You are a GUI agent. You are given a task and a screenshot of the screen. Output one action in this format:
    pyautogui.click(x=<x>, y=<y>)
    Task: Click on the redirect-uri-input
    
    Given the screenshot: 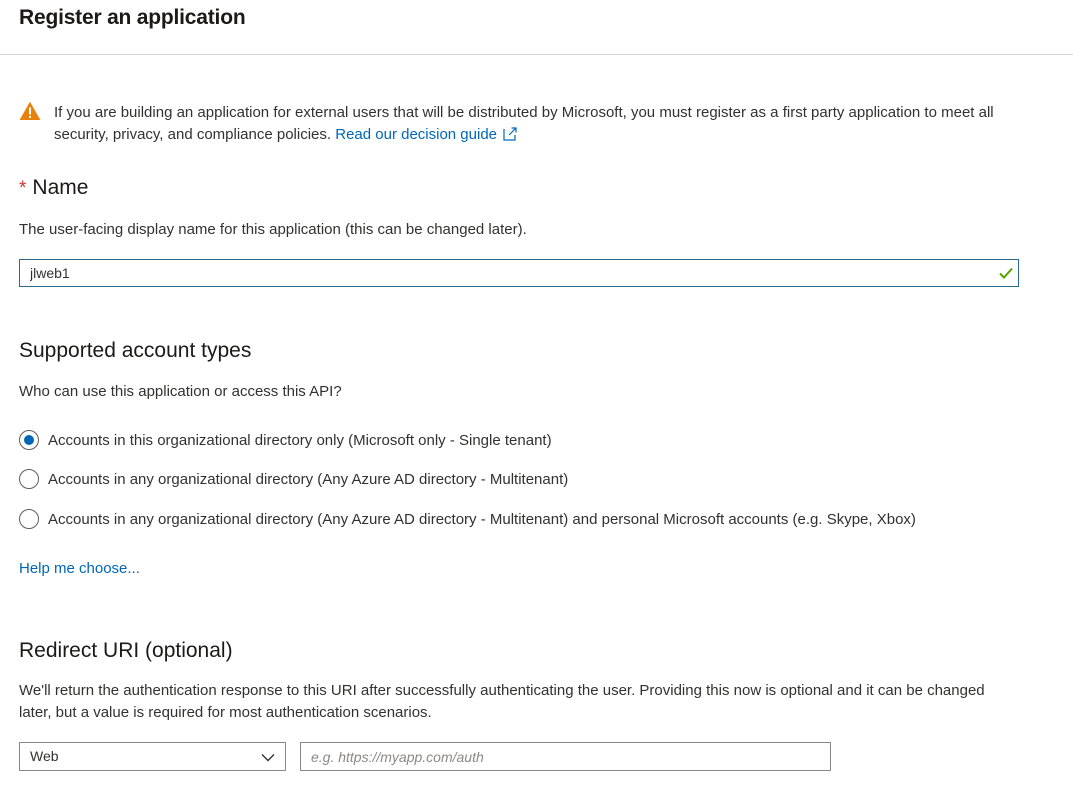 What is the action you would take?
    pyautogui.click(x=565, y=756)
    